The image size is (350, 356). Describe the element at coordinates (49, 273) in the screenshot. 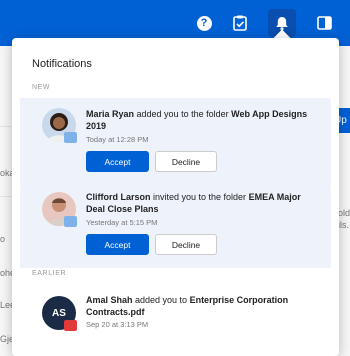

I see `section-label-earlier: EARLIER` at that location.